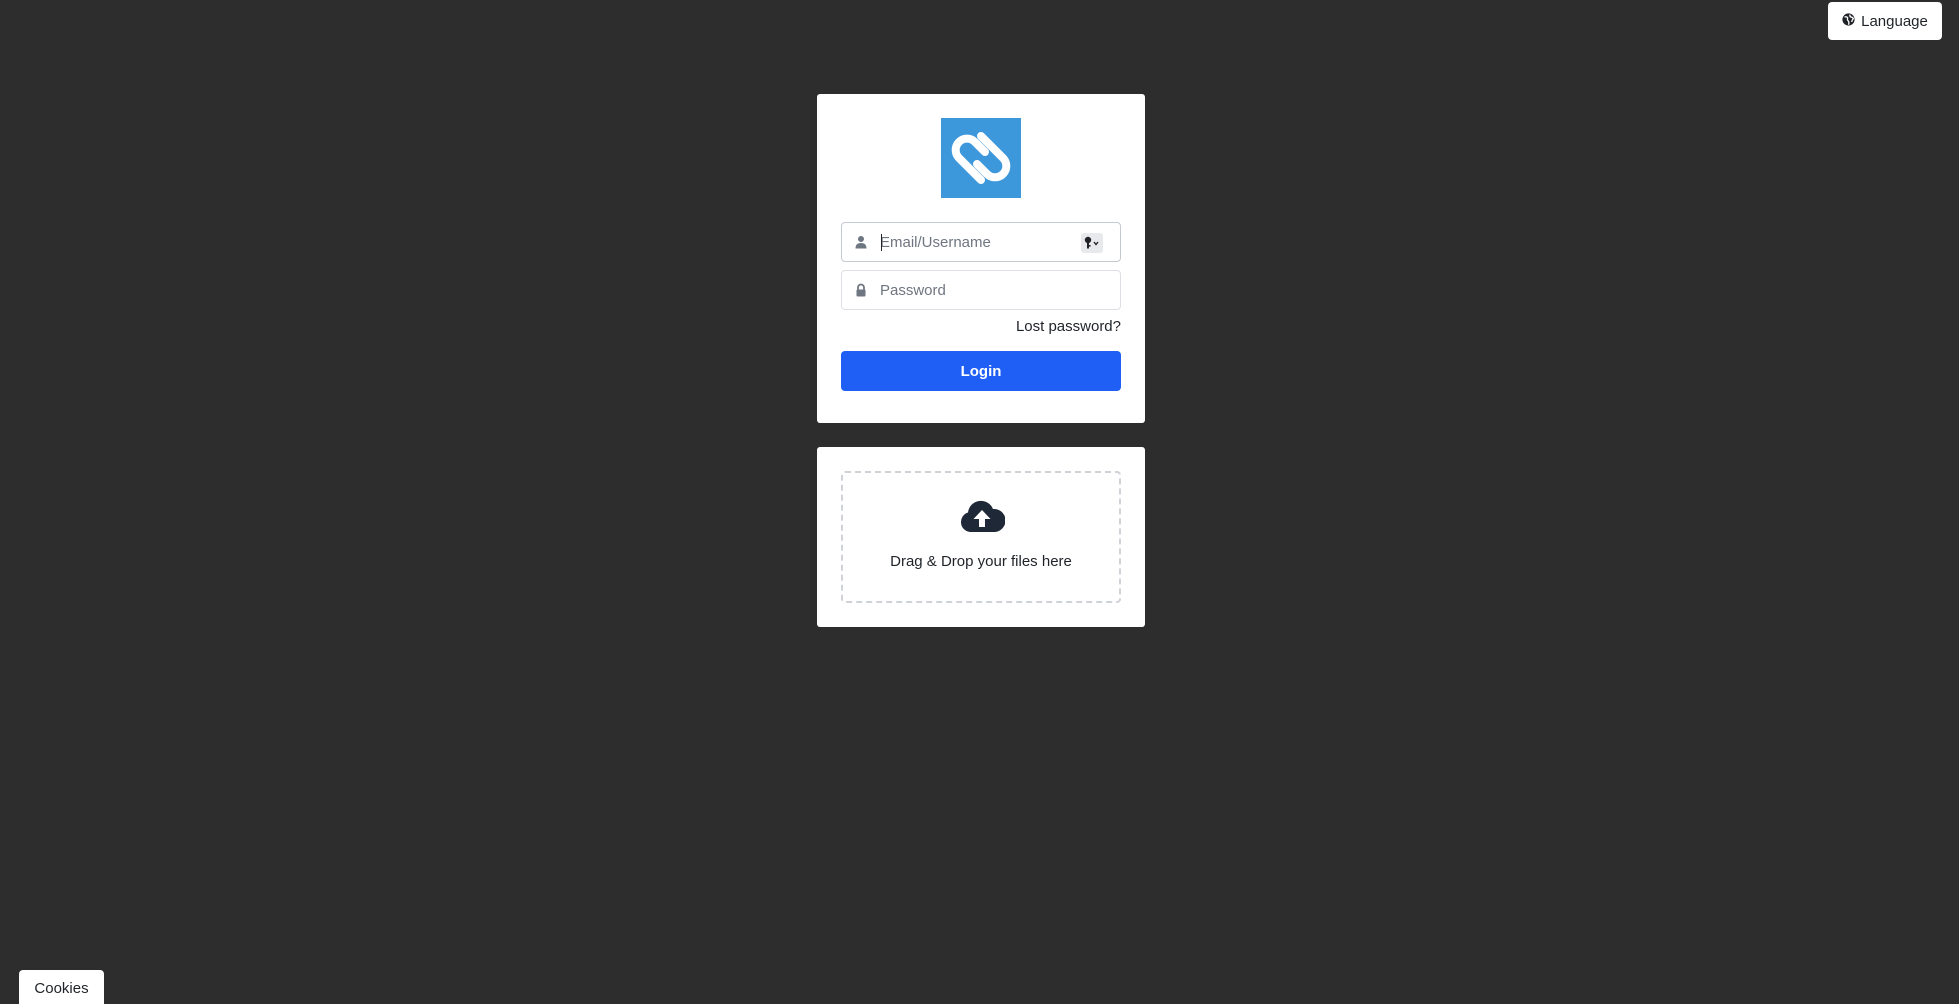  I want to click on username-field, so click(981, 242).